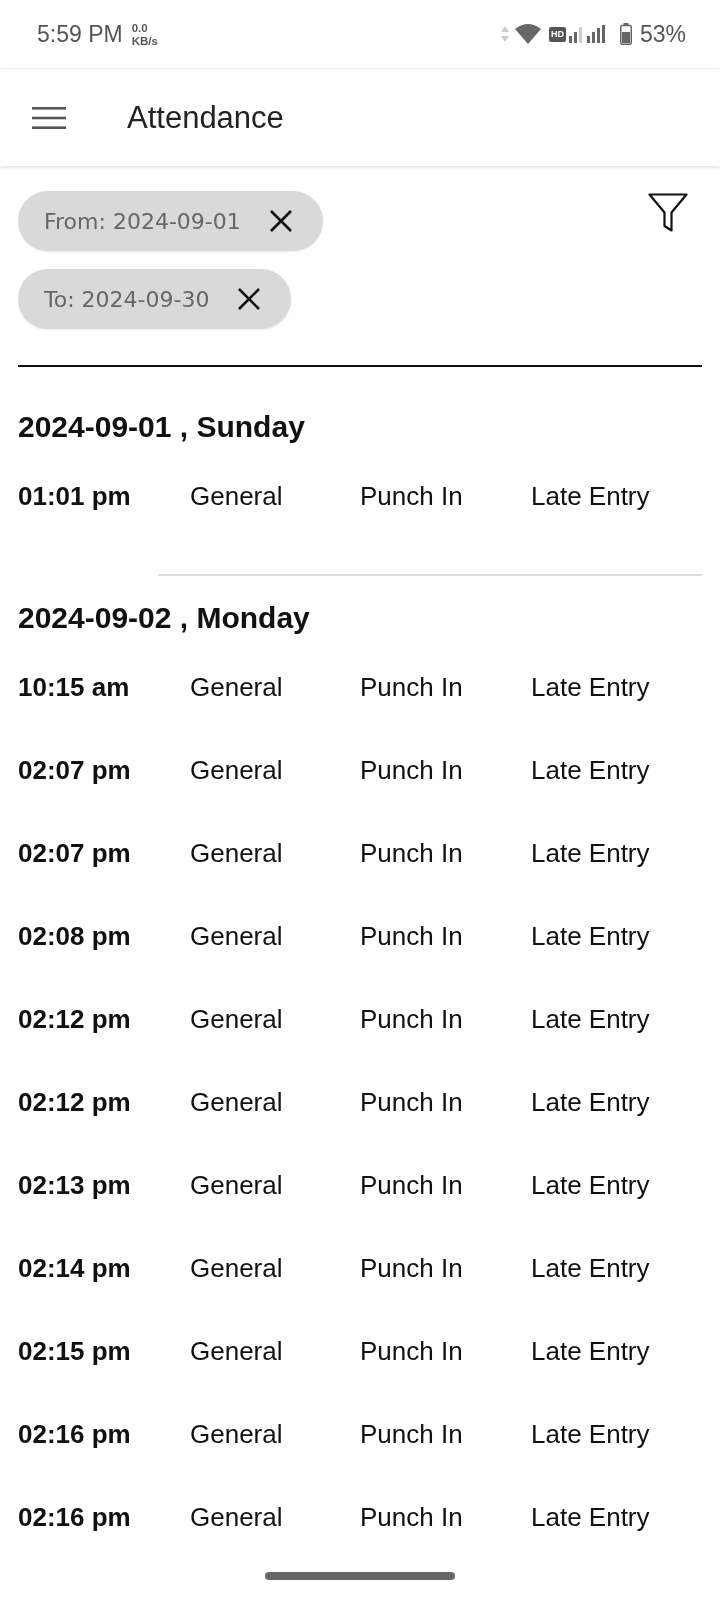  I want to click on entry-time: 02:15 pm, so click(74, 1351).